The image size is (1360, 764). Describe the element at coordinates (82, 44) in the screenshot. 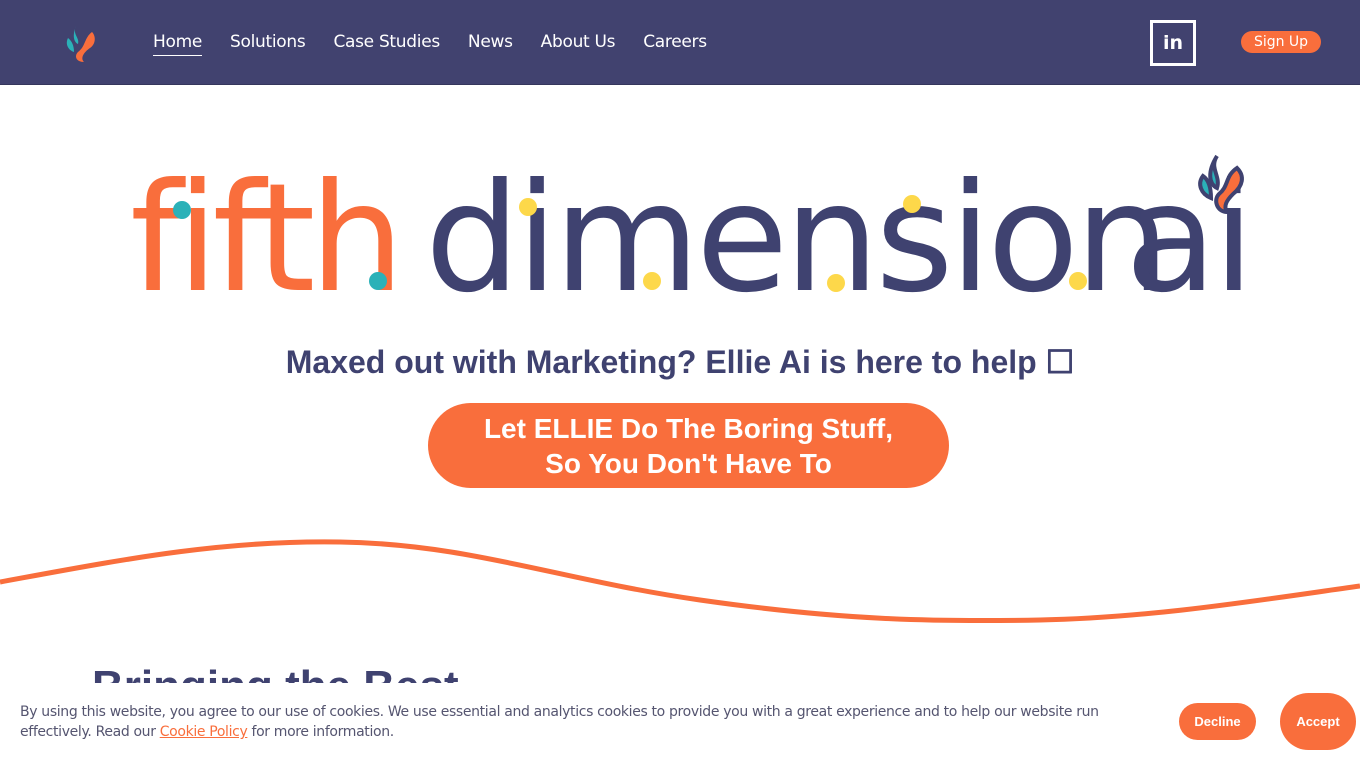

I see `brand-logo-icon` at that location.